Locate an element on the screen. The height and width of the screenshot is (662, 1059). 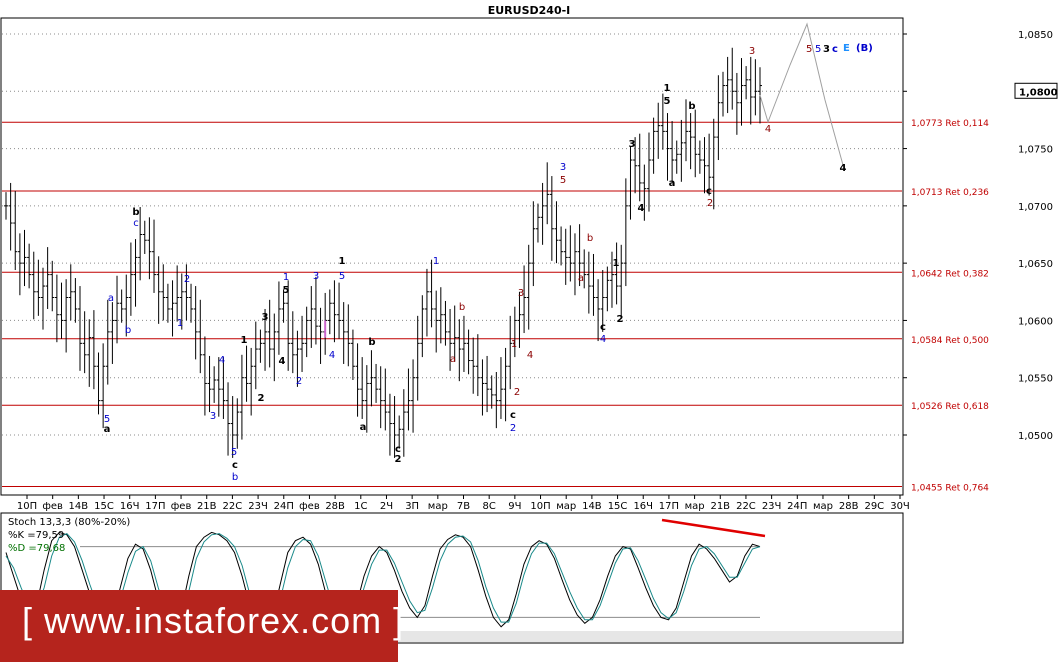
x-tick-label: 2Ч is located at coordinates (386, 506).